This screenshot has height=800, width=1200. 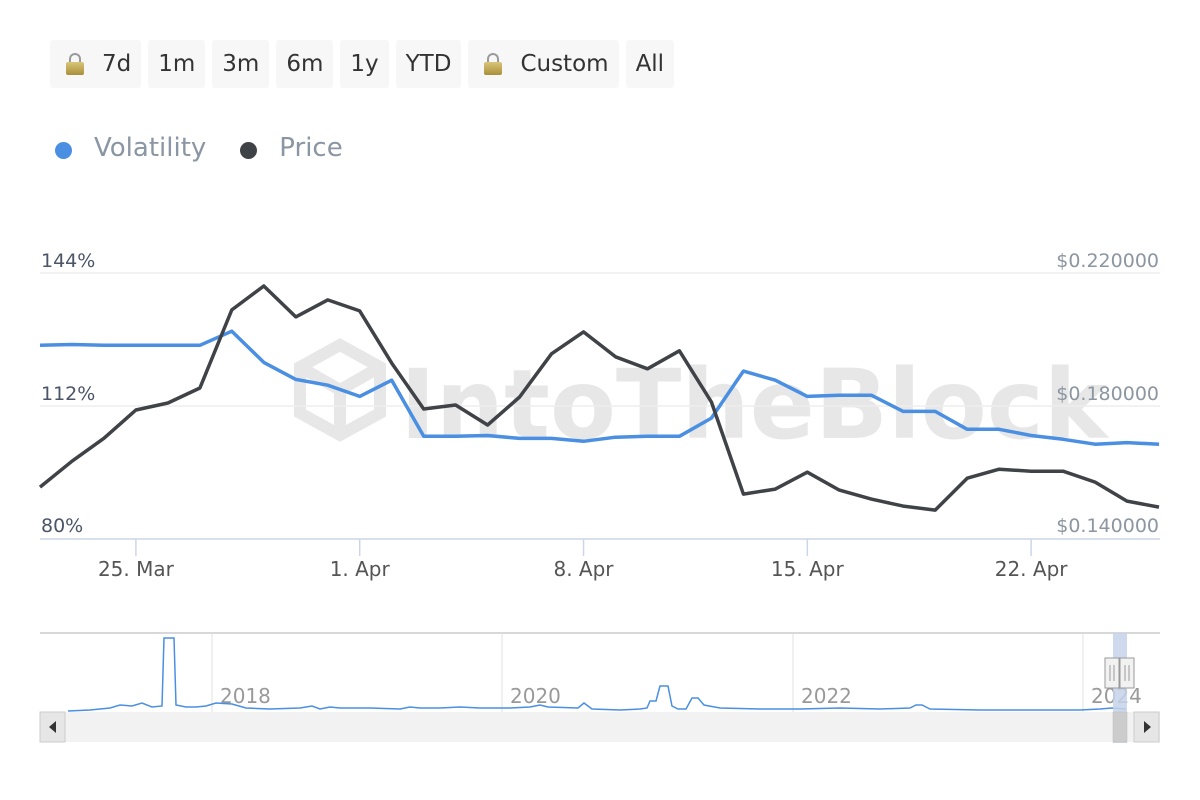 I want to click on x-tick-label: 8. Apr, so click(x=583, y=569).